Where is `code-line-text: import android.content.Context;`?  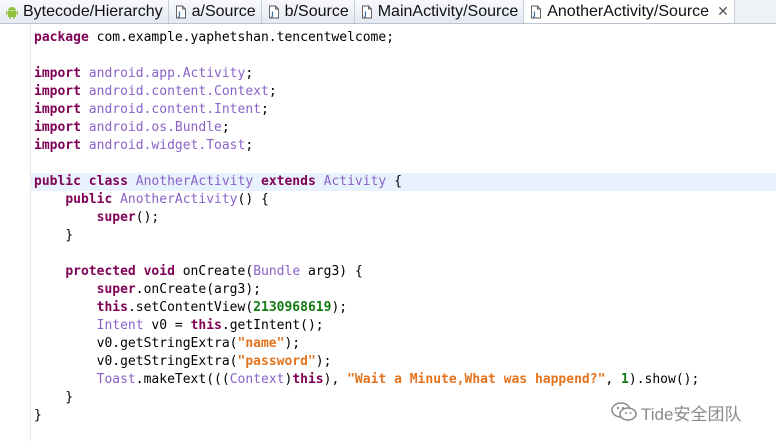
code-line-text: import android.content.Context; is located at coordinates (155, 91).